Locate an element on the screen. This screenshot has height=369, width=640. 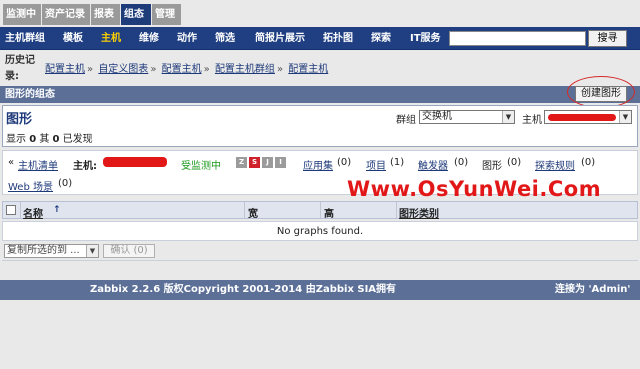
found-count: 显示 0 其 0 已发现 is located at coordinates (49, 137).